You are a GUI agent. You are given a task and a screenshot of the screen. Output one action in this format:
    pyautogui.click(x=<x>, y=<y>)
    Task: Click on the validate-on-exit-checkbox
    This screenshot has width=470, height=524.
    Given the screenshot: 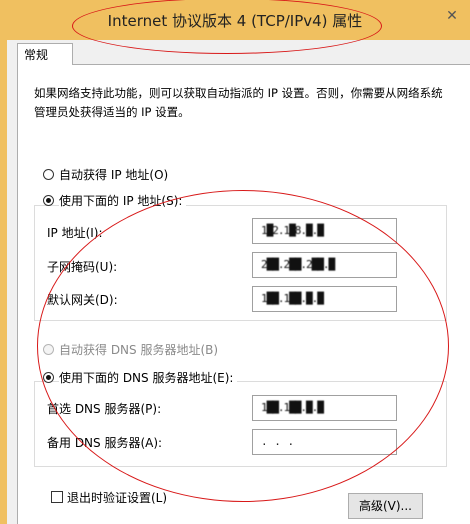 What is the action you would take?
    pyautogui.click(x=57, y=497)
    